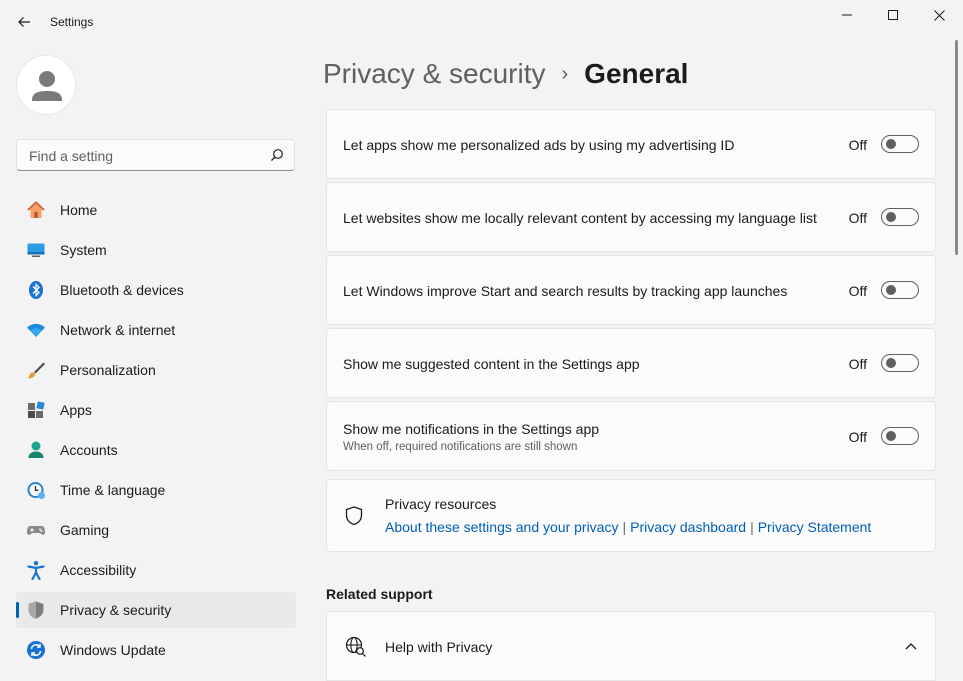 The image size is (963, 681). I want to click on breadcrumb: Privacy & security › General, so click(505, 74).